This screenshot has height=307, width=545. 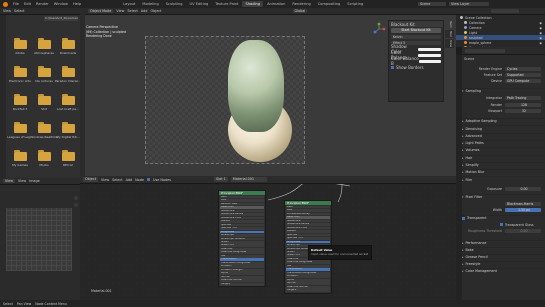 What do you see at coordinates (383, 67) in the screenshot?
I see `grid-view-icon` at bounding box center [383, 67].